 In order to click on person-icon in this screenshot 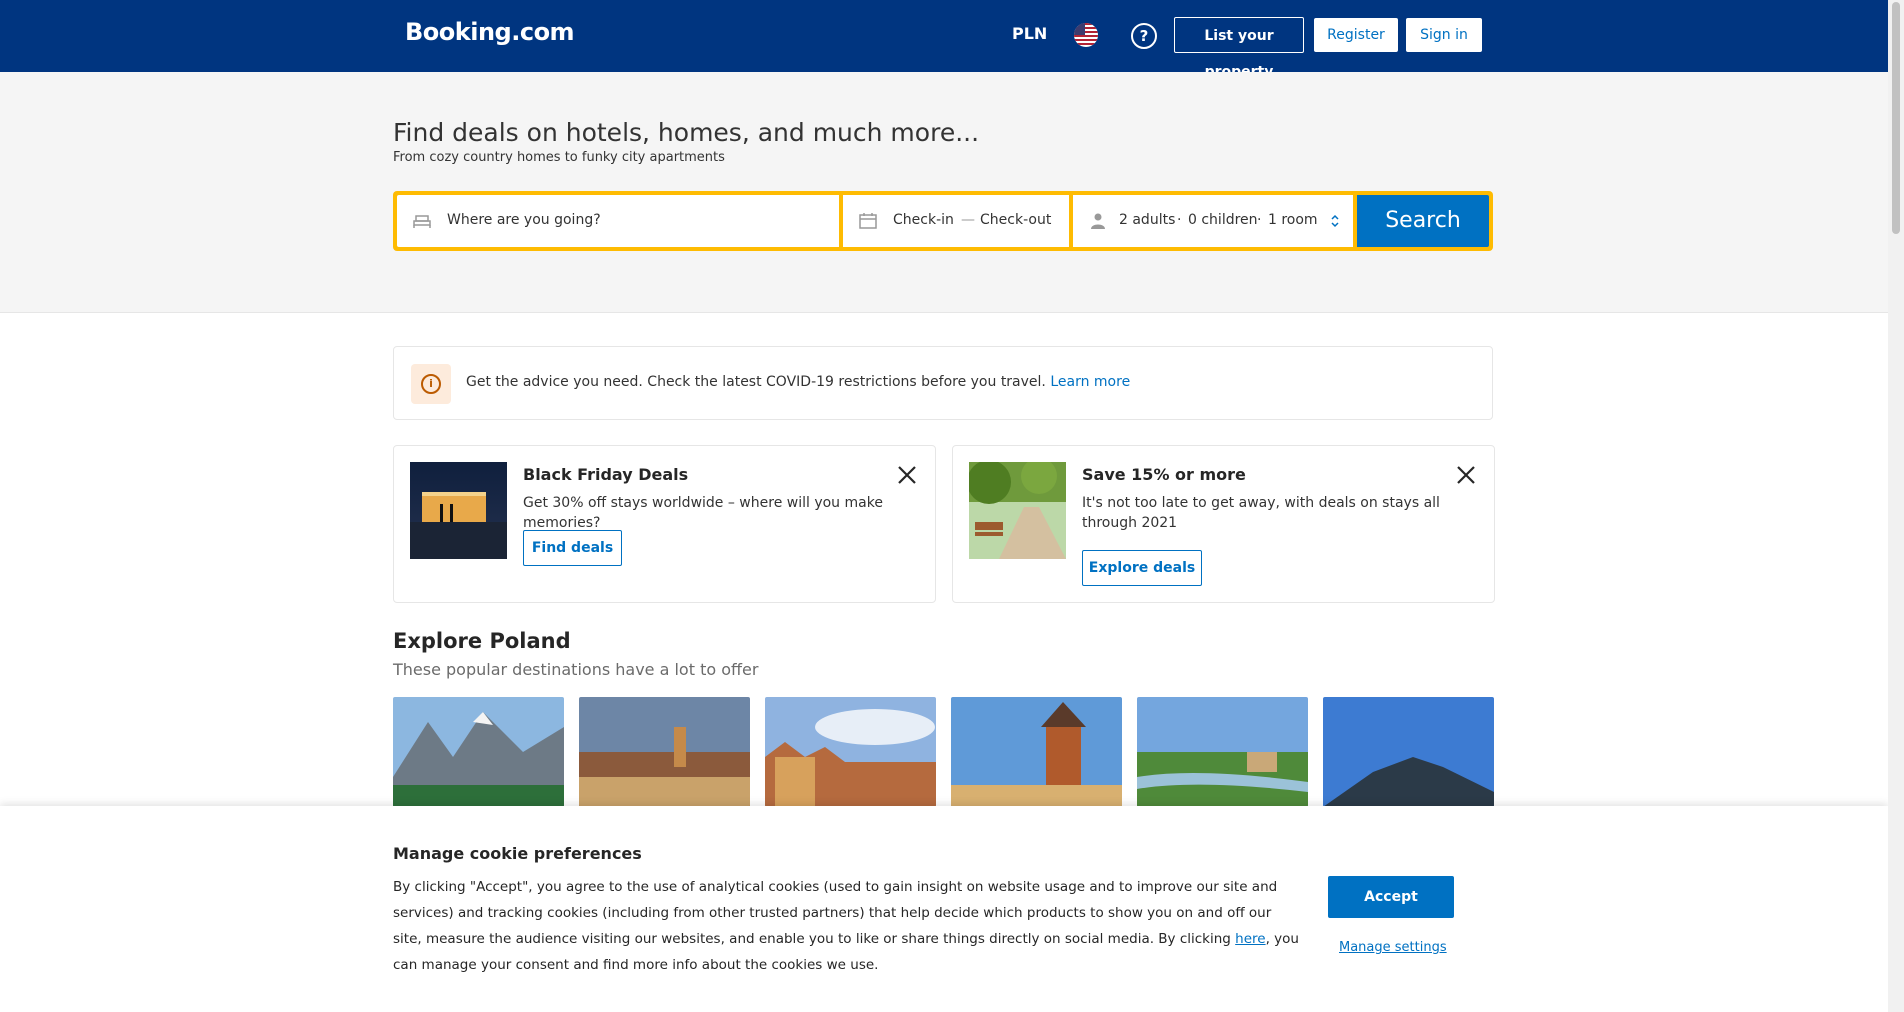, I will do `click(1098, 221)`.